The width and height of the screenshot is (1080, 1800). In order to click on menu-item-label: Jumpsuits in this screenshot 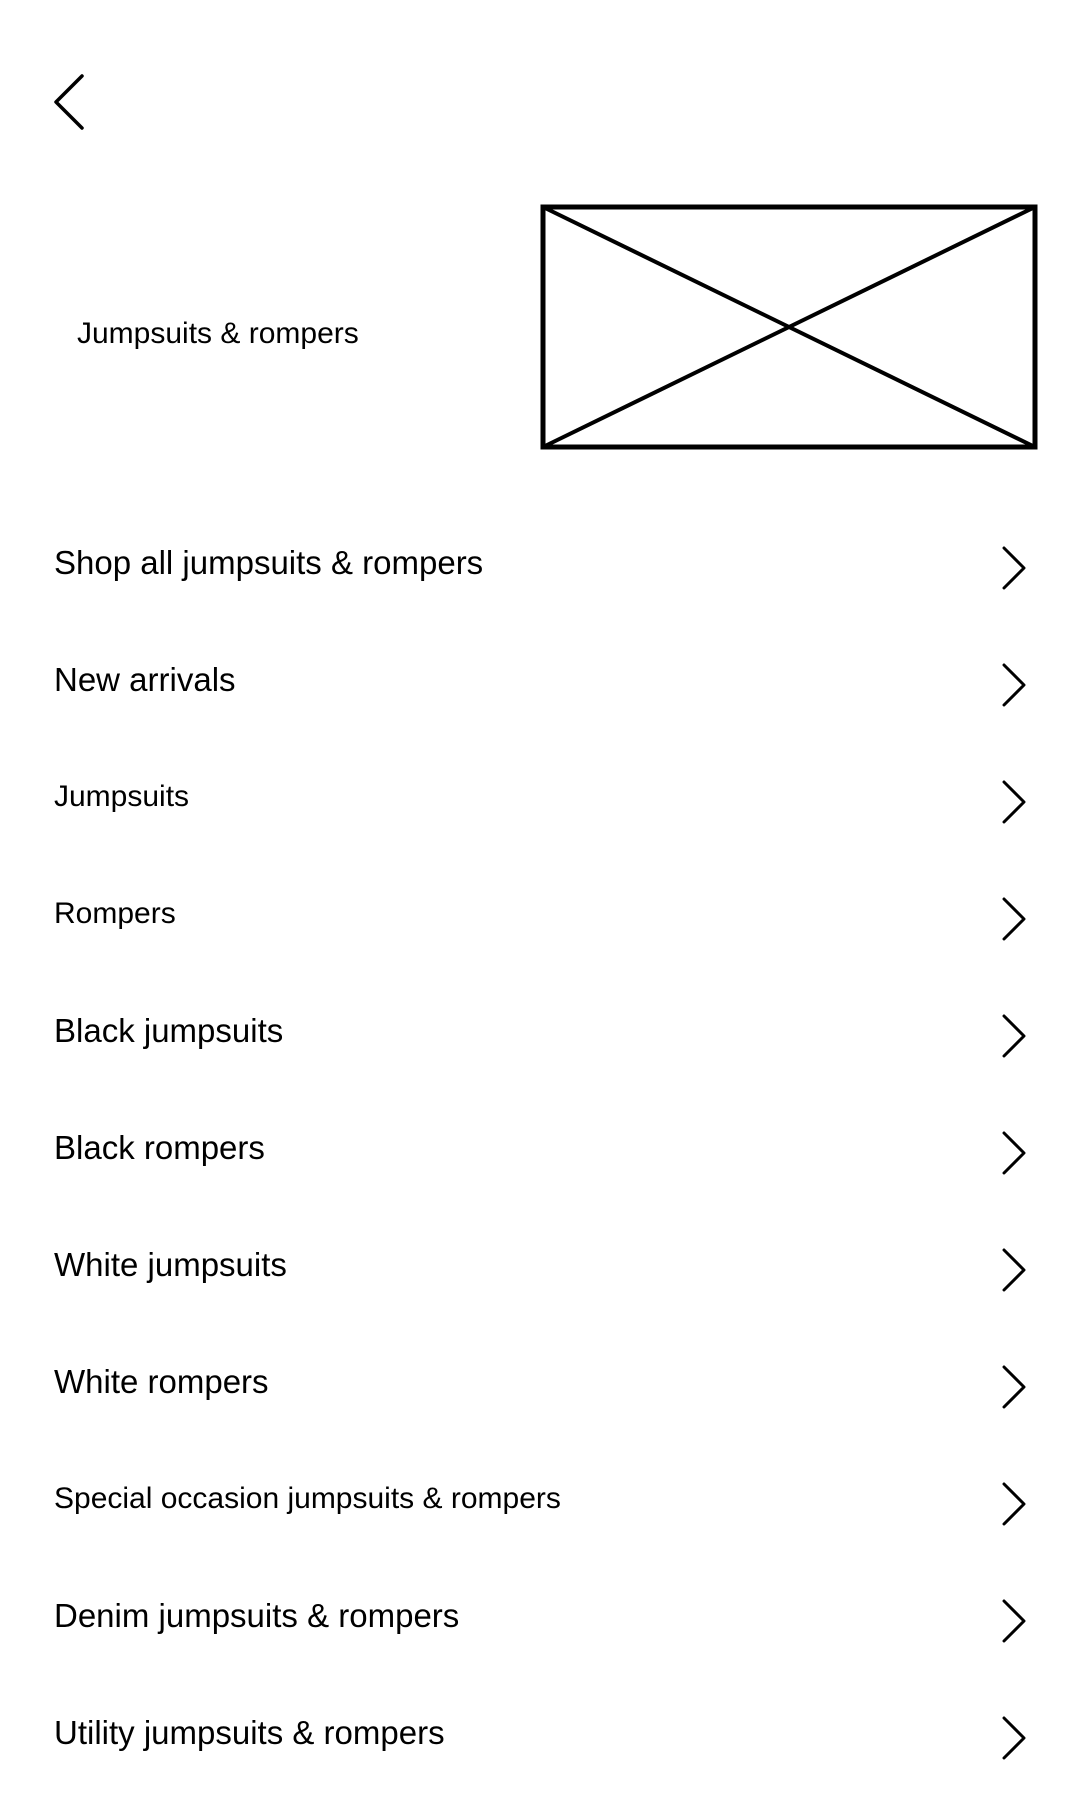, I will do `click(122, 796)`.